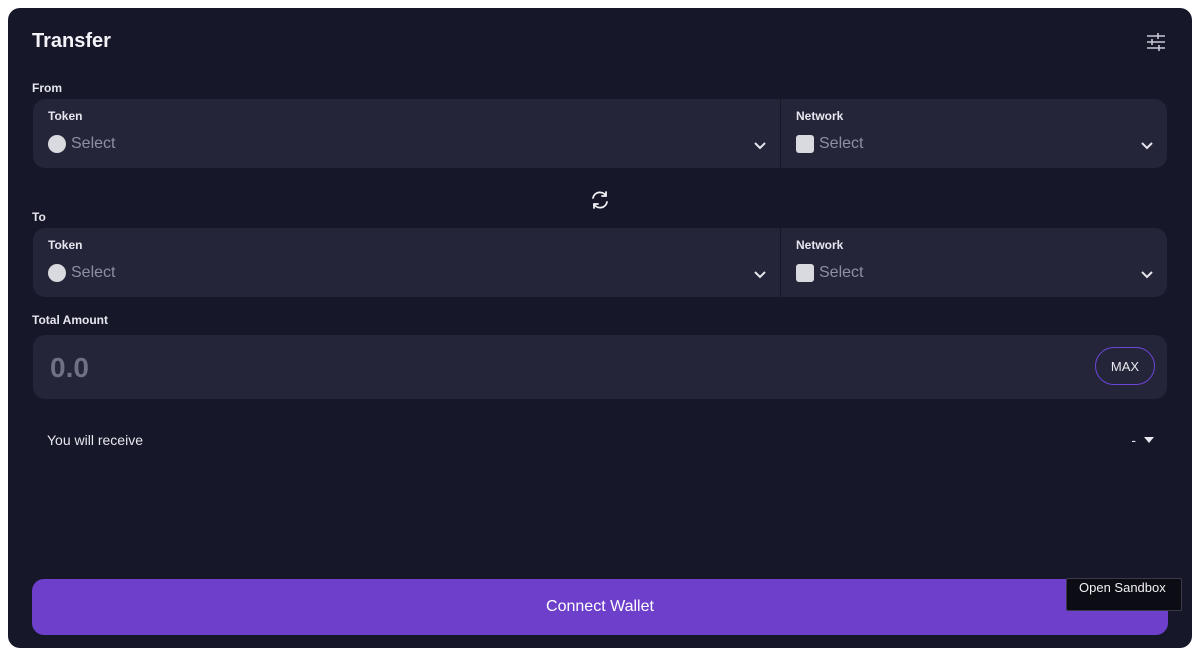 This screenshot has height=648, width=1200. What do you see at coordinates (70, 320) in the screenshot?
I see `total-amount-label: Total Amount` at bounding box center [70, 320].